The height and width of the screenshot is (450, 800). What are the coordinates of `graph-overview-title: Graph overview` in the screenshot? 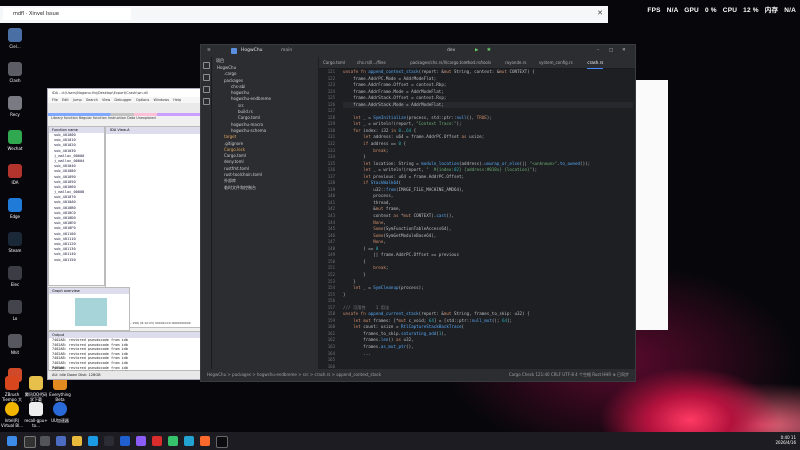 It's located at (89, 291).